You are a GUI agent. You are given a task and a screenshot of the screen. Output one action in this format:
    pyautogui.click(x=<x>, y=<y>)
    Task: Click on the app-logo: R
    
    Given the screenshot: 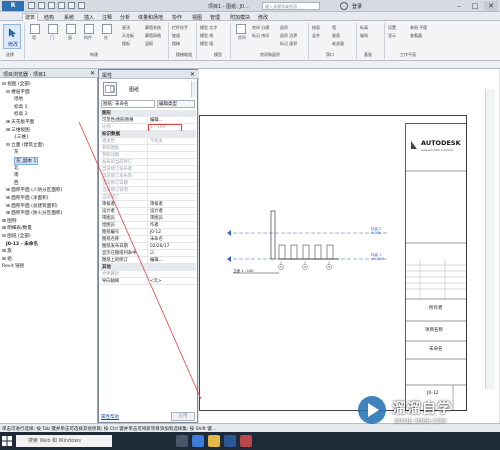 What is the action you would take?
    pyautogui.click(x=13, y=6)
    